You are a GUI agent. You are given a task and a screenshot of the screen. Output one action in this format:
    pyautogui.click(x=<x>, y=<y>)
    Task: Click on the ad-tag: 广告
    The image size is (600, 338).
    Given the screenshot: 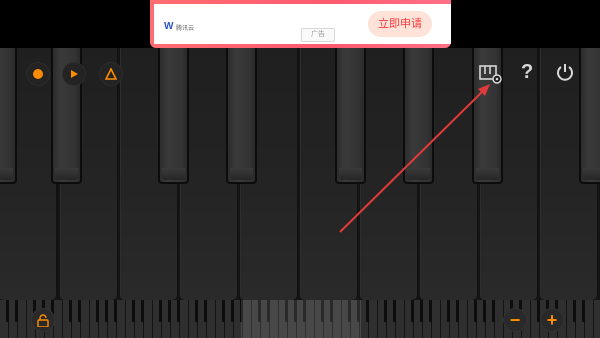 What is the action you would take?
    pyautogui.click(x=318, y=35)
    